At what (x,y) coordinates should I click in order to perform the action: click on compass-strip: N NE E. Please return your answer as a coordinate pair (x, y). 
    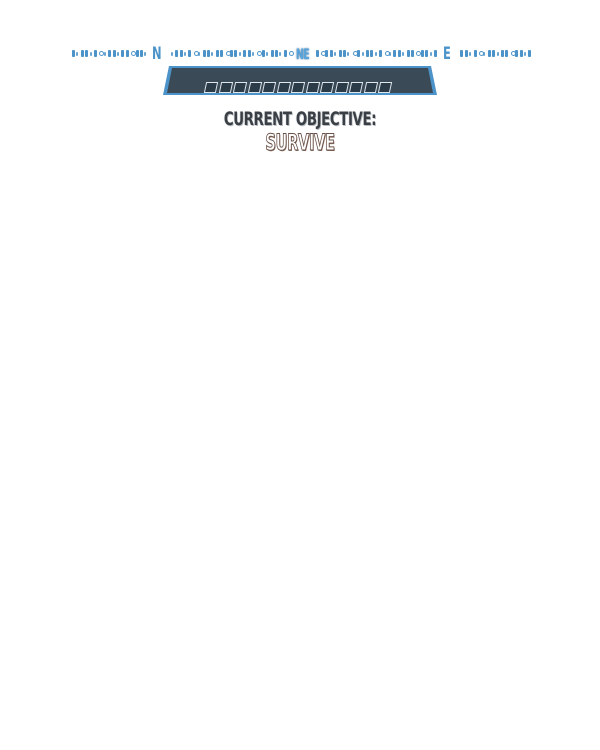
    Looking at the image, I should click on (301, 54).